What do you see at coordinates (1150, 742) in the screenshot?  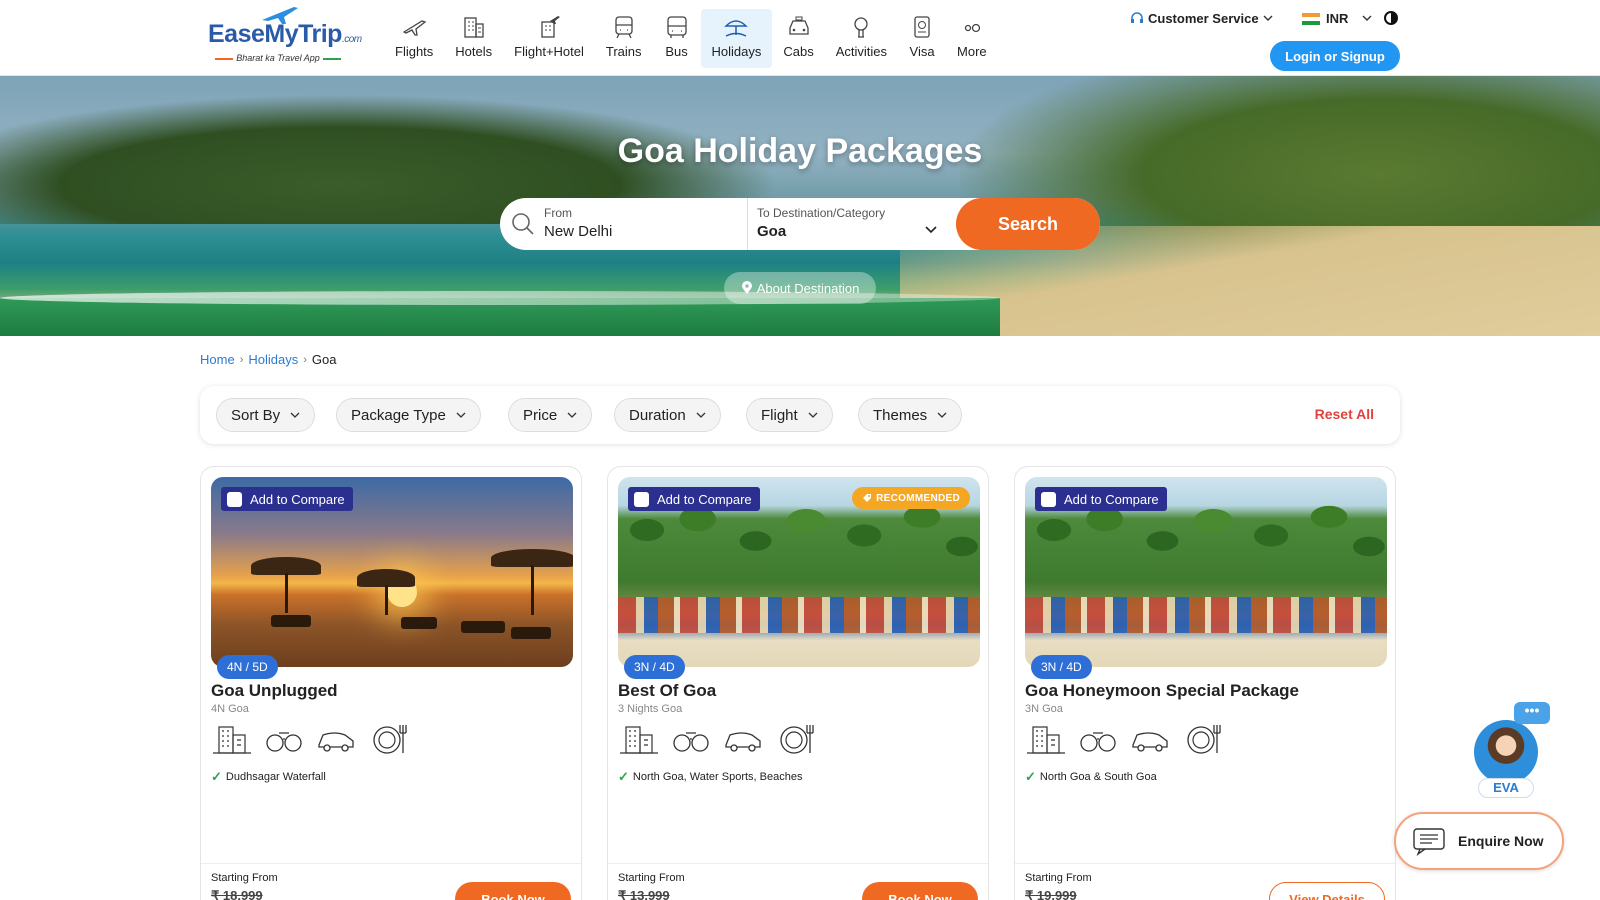 I see `transfer-amenity-icon` at bounding box center [1150, 742].